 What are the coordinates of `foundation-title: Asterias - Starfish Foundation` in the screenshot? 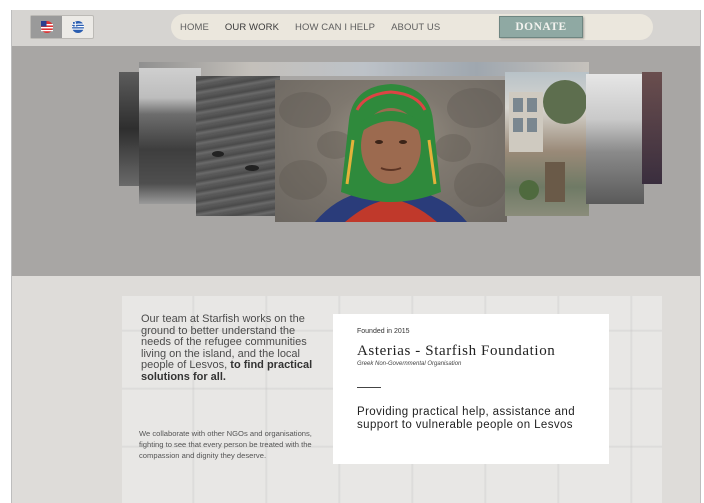 It's located at (456, 351).